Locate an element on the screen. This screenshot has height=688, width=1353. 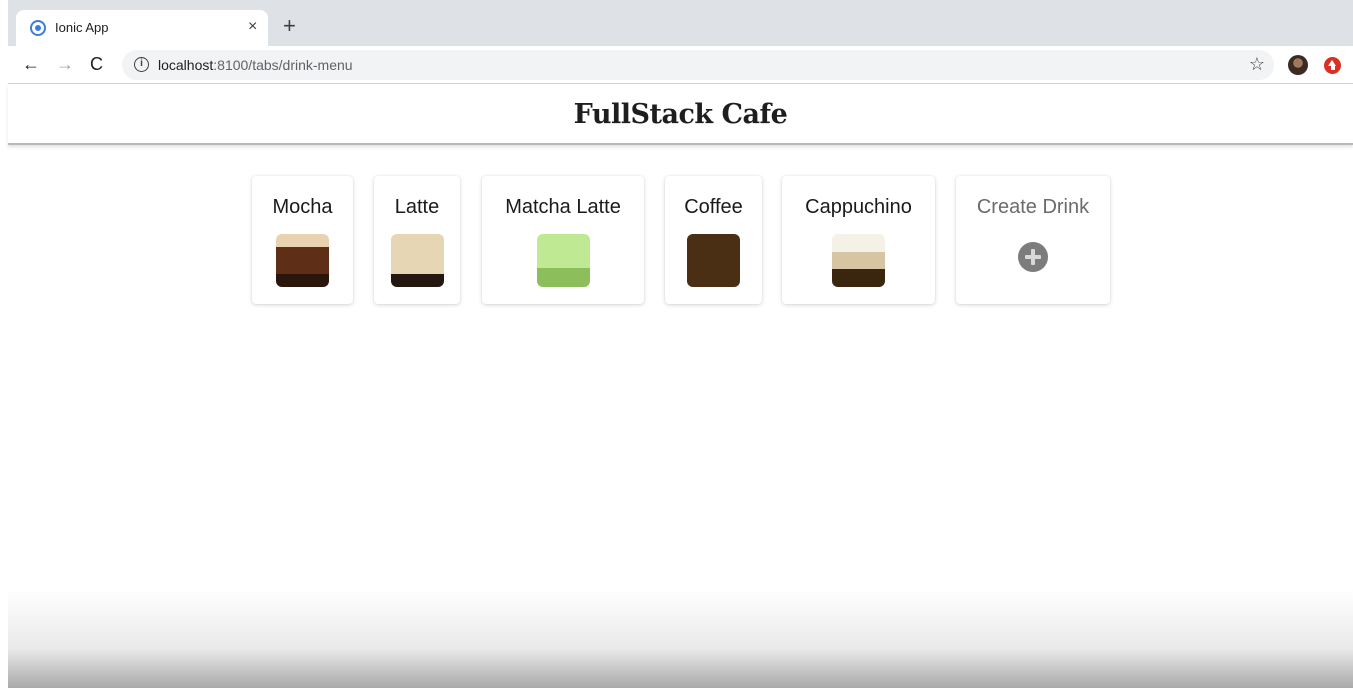
browser-toolbar: ← → C i localhost:8100/tabs/drink-menu ☆ is located at coordinates (680, 65).